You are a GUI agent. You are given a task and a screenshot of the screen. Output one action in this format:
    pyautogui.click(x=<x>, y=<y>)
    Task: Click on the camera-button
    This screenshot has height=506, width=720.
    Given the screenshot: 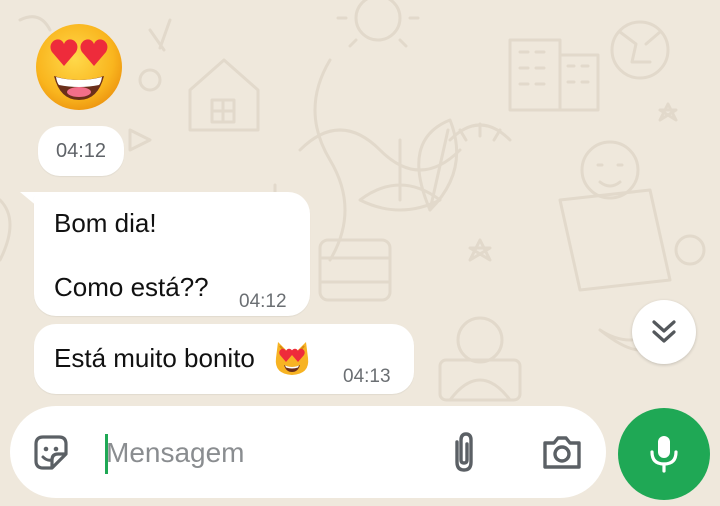 What is the action you would take?
    pyautogui.click(x=562, y=452)
    